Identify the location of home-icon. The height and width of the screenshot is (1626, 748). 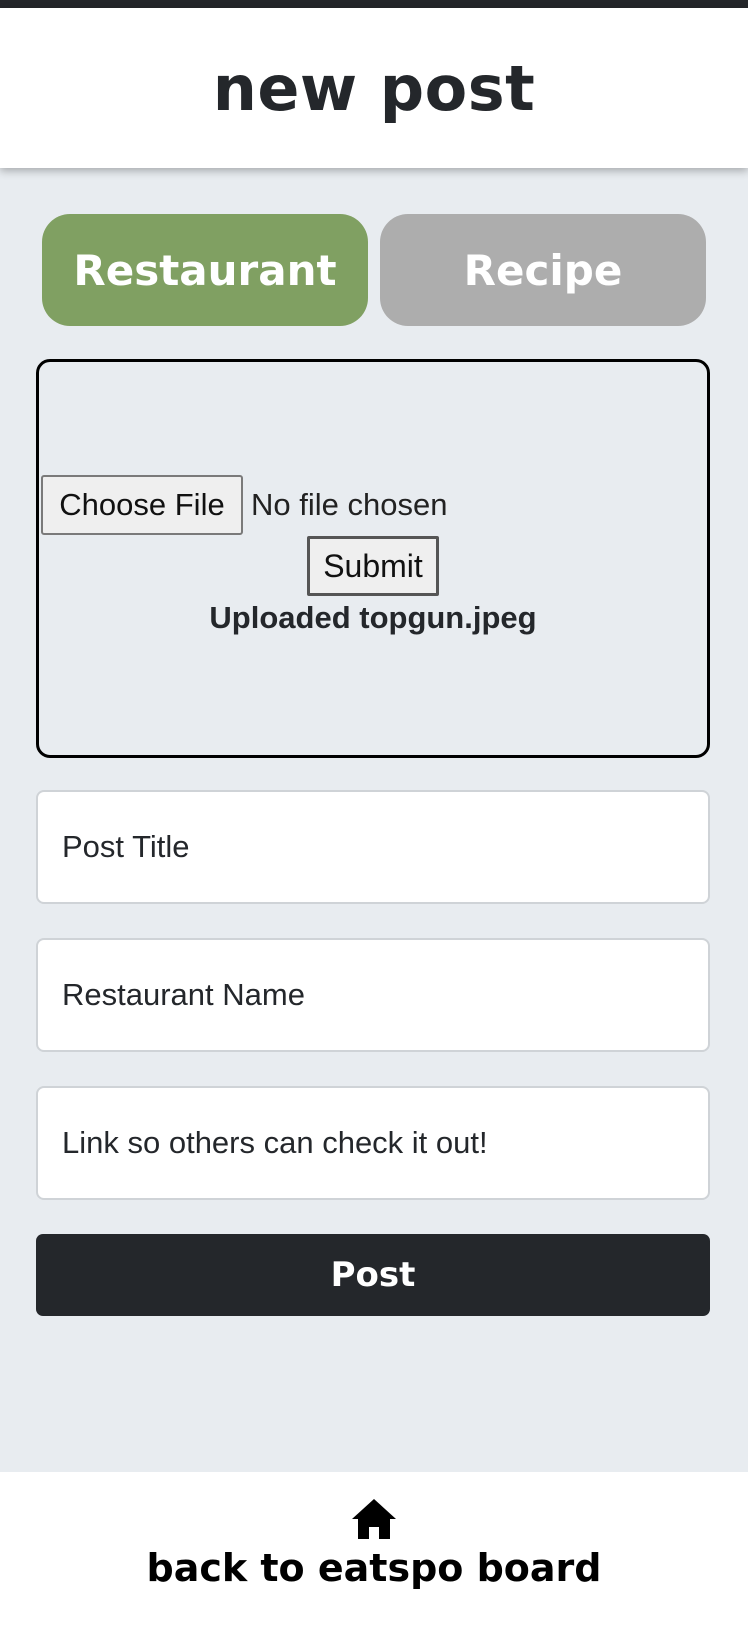
(374, 1519).